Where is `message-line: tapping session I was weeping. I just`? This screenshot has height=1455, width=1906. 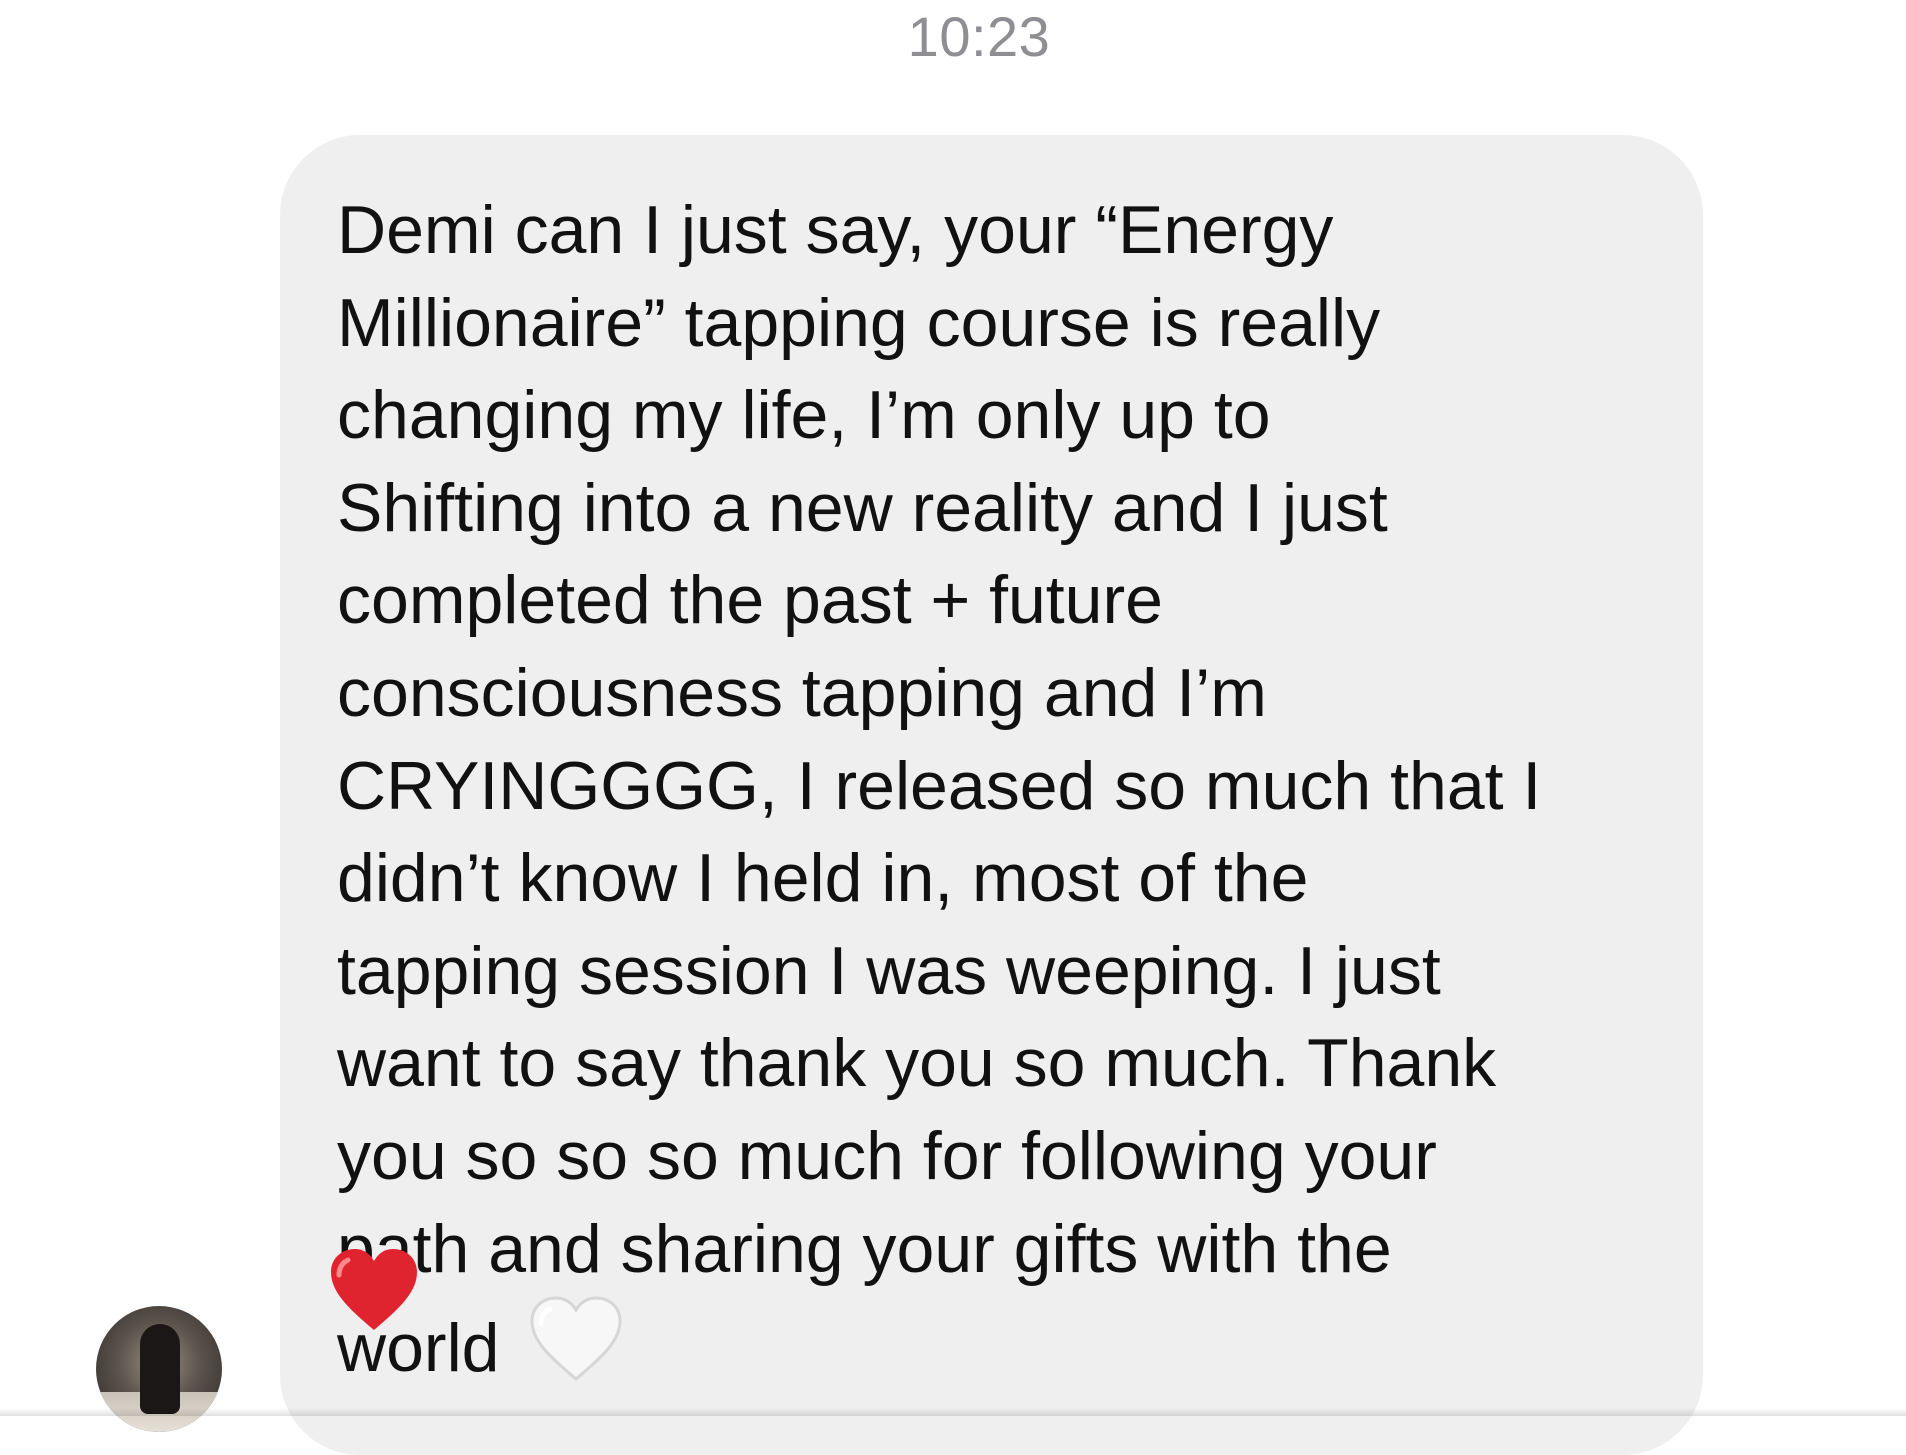
message-line: tapping session I was weeping. I just is located at coordinates (889, 970).